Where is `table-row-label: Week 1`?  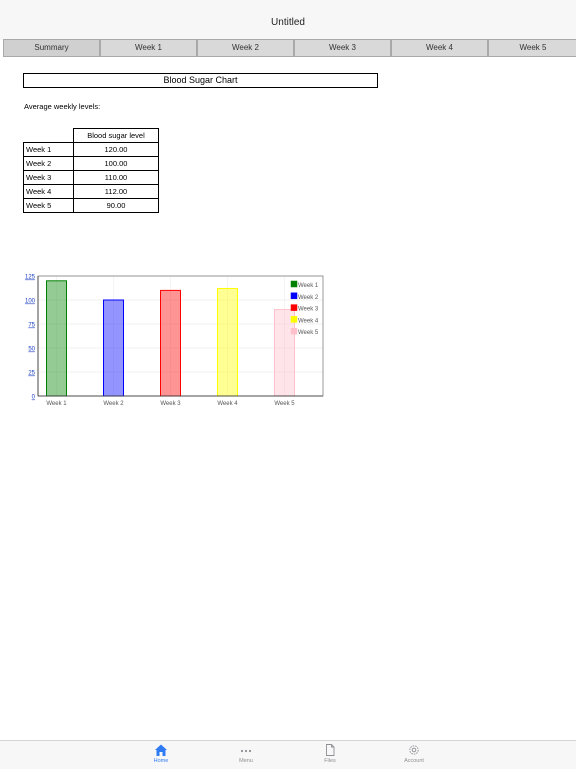
table-row-label: Week 1 is located at coordinates (48, 149).